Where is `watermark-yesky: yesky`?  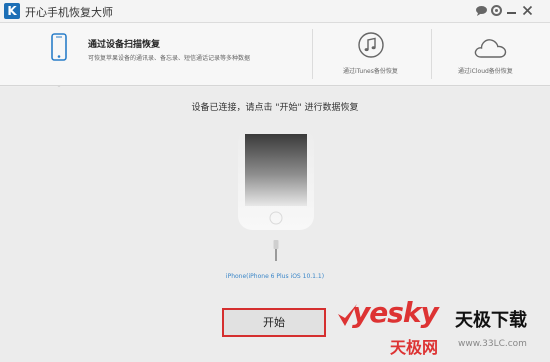
watermark-yesky: yesky is located at coordinates (395, 312).